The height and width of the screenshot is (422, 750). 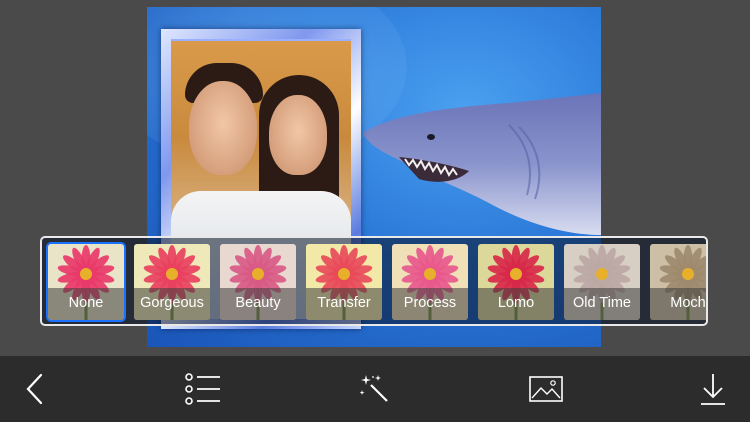 What do you see at coordinates (86, 304) in the screenshot?
I see `filter-label: None` at bounding box center [86, 304].